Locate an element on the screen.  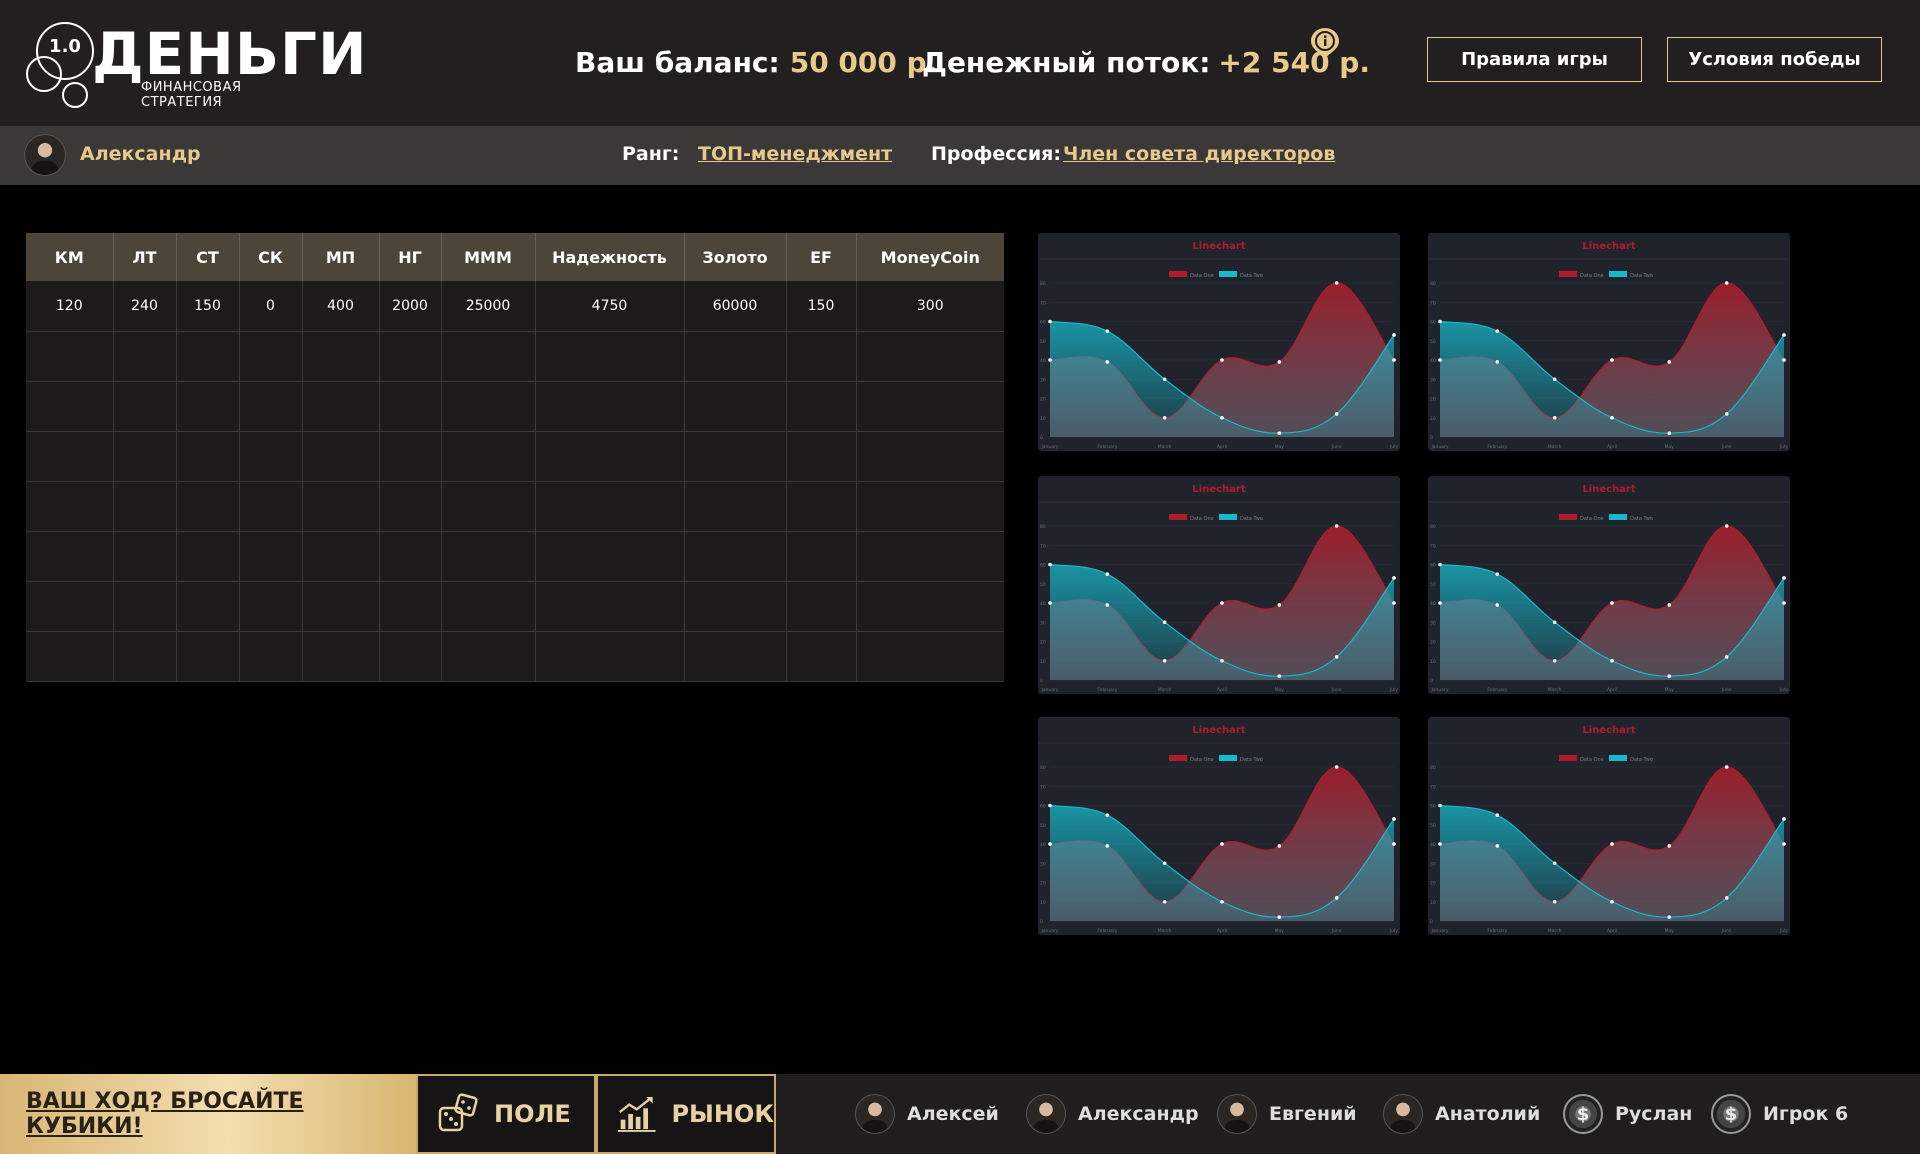
table-cell: 4750 is located at coordinates (610, 306).